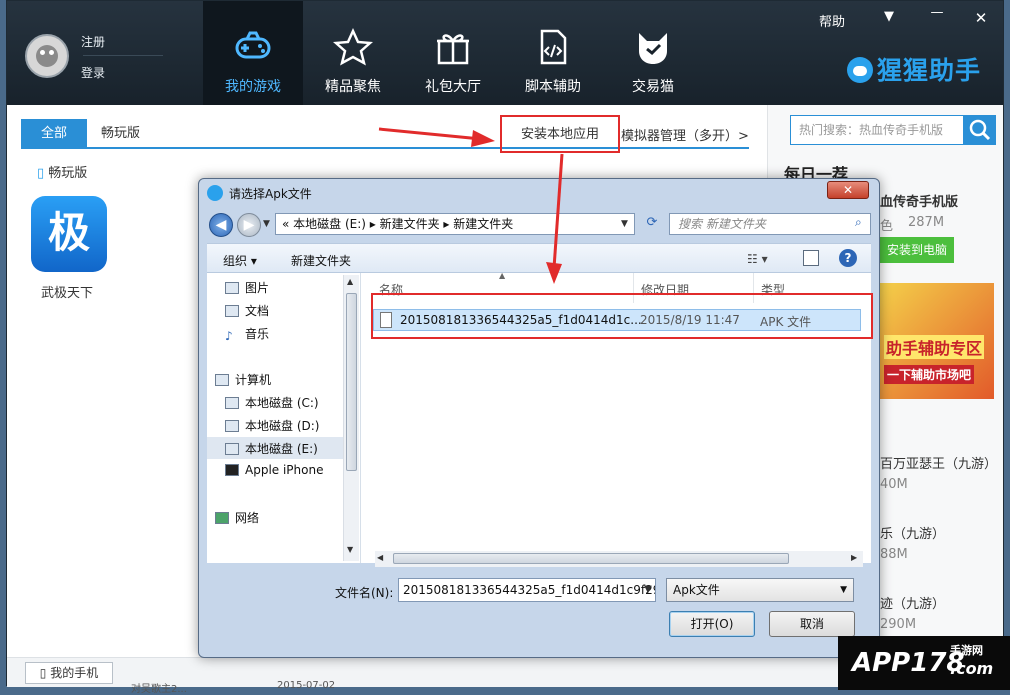 This screenshot has width=1010, height=695. I want to click on tab-changwan: 畅玩版, so click(120, 133).